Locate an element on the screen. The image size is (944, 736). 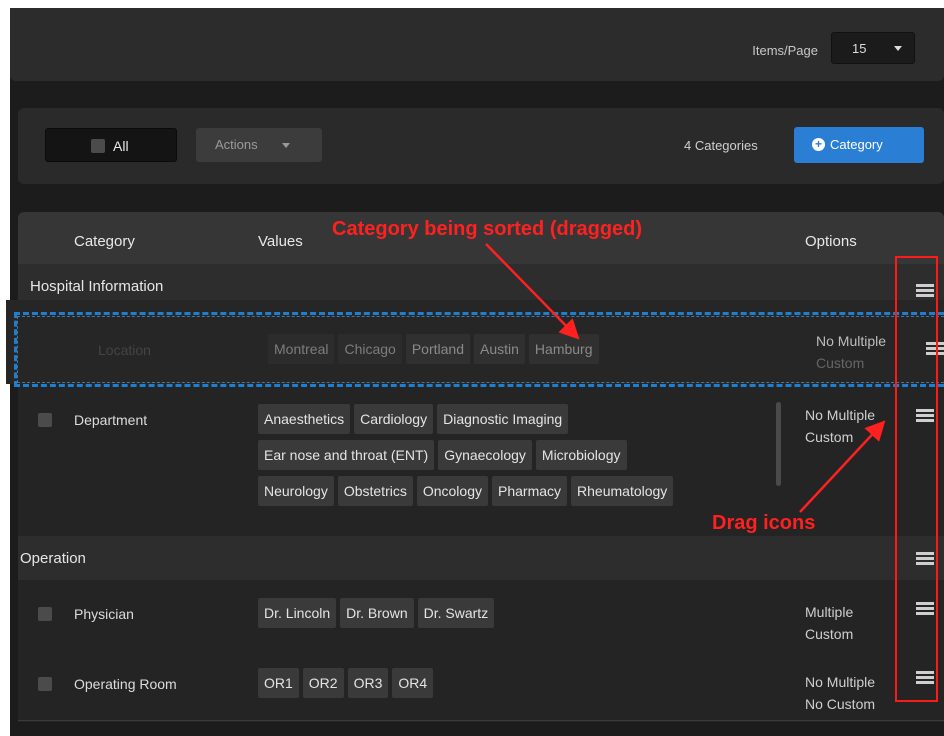
select-all-button: All is located at coordinates (111, 145).